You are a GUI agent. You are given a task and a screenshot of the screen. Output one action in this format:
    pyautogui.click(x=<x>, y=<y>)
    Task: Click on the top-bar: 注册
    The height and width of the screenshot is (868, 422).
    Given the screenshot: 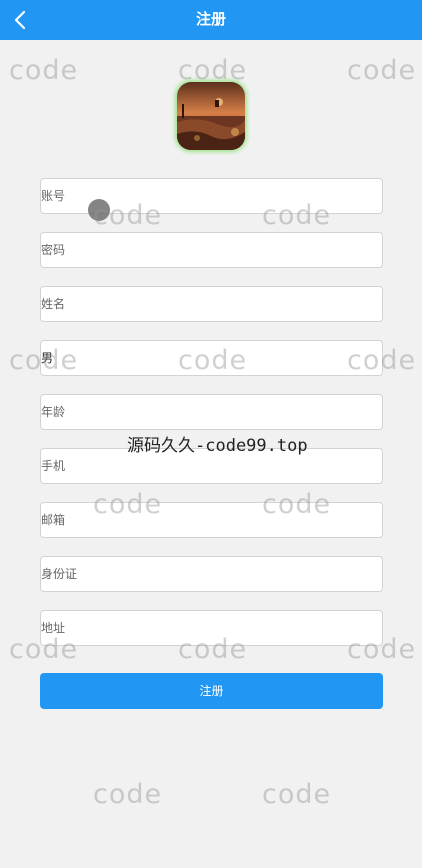 What is the action you would take?
    pyautogui.click(x=211, y=20)
    